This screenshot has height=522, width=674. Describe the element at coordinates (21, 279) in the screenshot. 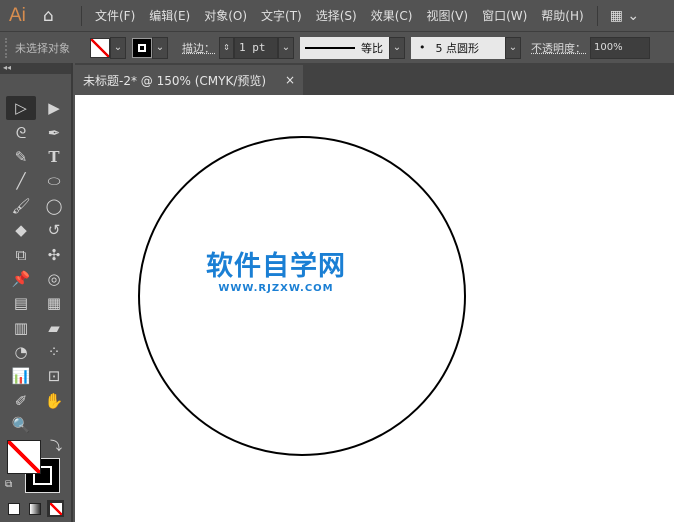

I see `pin-tool-icon: 📌` at that location.